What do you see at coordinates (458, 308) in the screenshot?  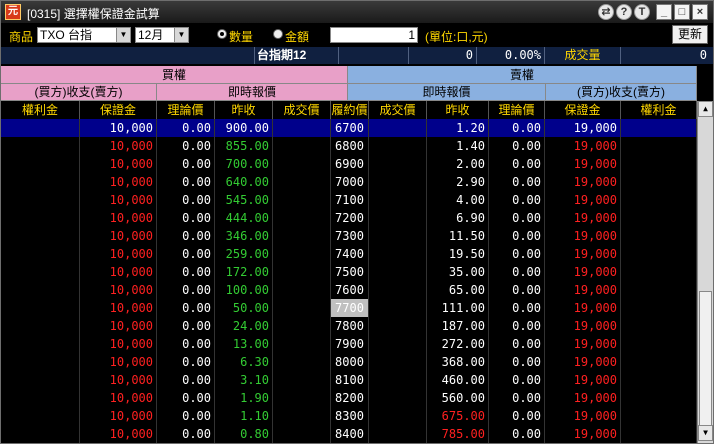 I see `cell-put-prev: 111.00` at bounding box center [458, 308].